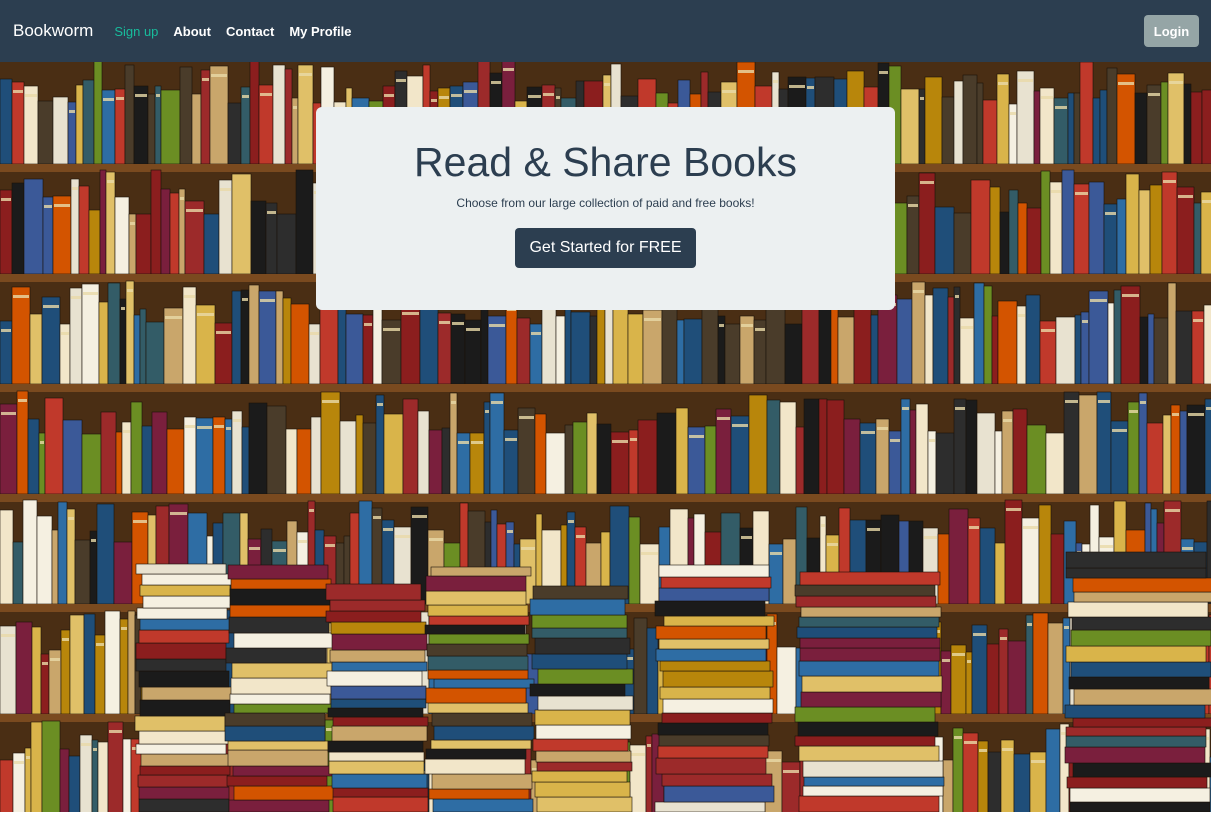 This screenshot has height=814, width=1211. I want to click on nav-link-sign-up: Sign up, so click(136, 31).